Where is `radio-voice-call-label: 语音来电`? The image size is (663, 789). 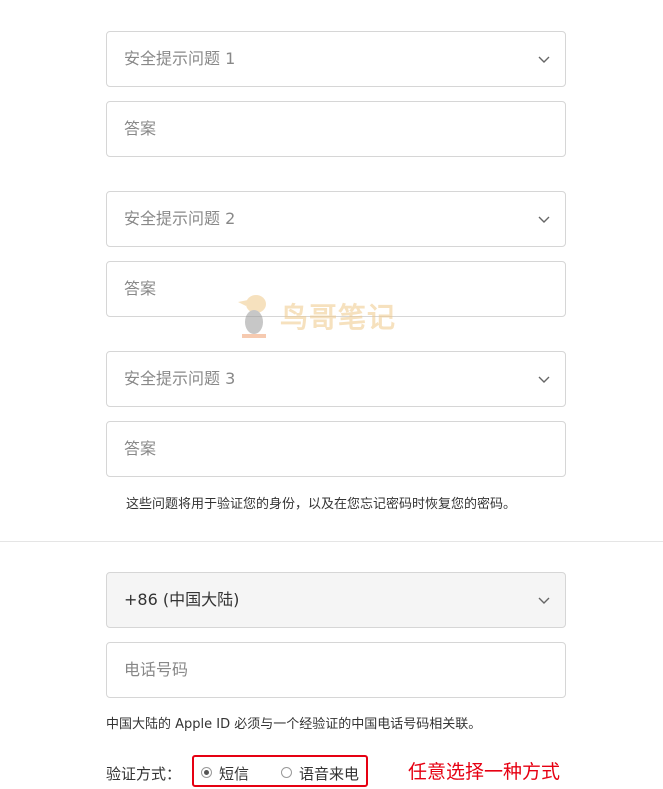 radio-voice-call-label: 语音来电 is located at coordinates (329, 774).